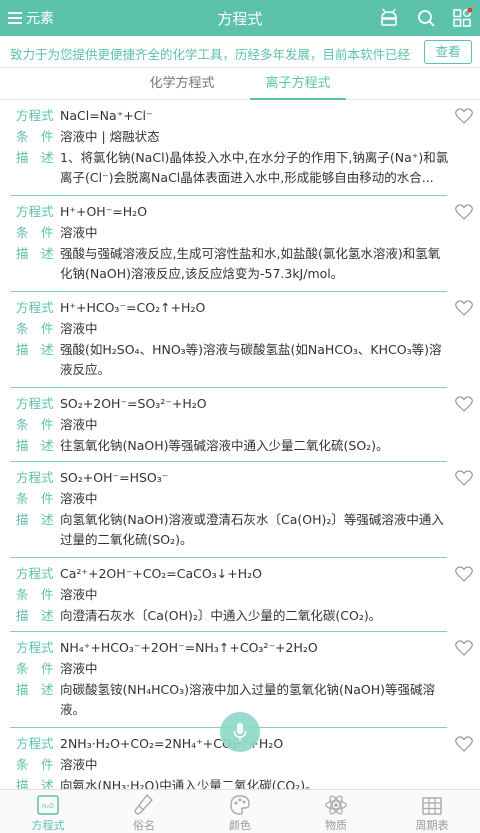  Describe the element at coordinates (426, 18) in the screenshot. I see `search-icon` at that location.